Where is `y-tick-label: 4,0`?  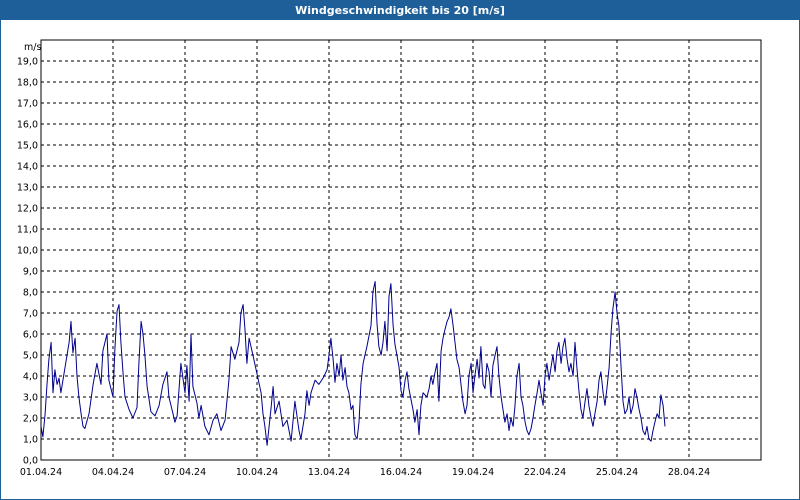
y-tick-label: 4,0 is located at coordinates (30, 377).